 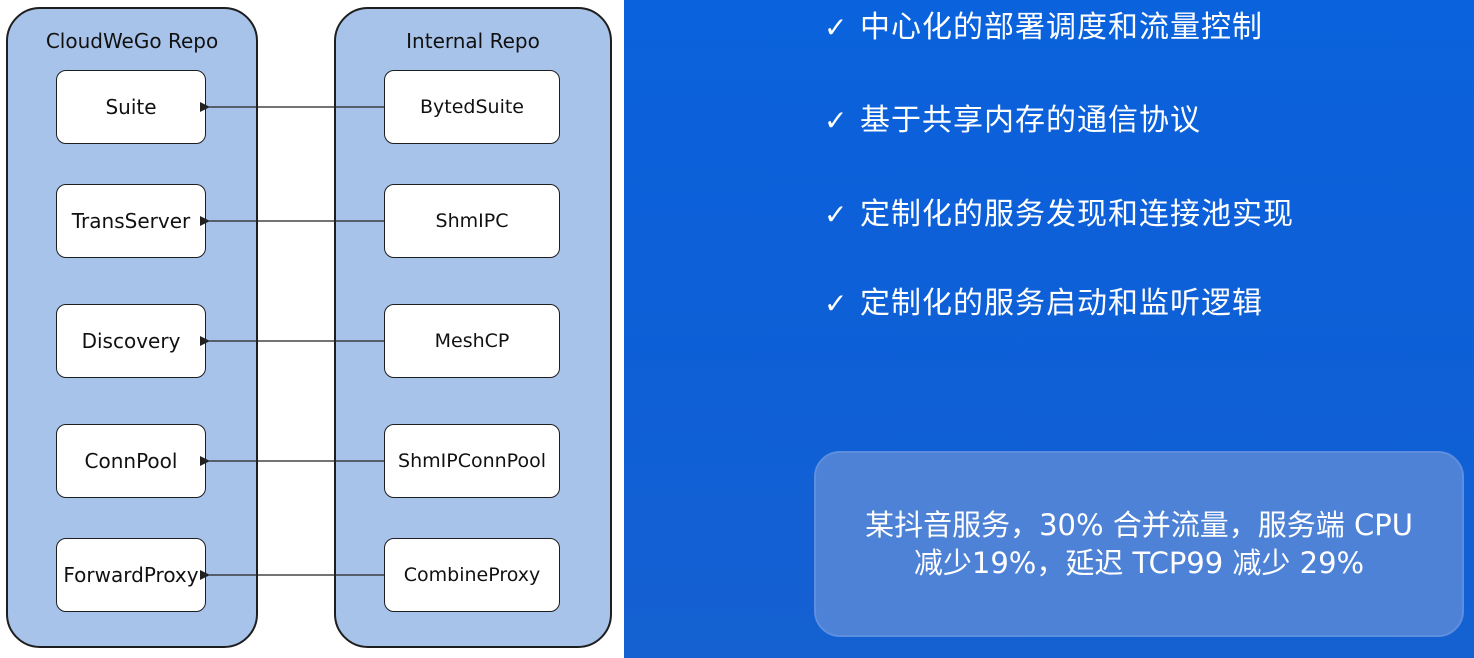 I want to click on transserver-box: TransServer, so click(x=131, y=221).